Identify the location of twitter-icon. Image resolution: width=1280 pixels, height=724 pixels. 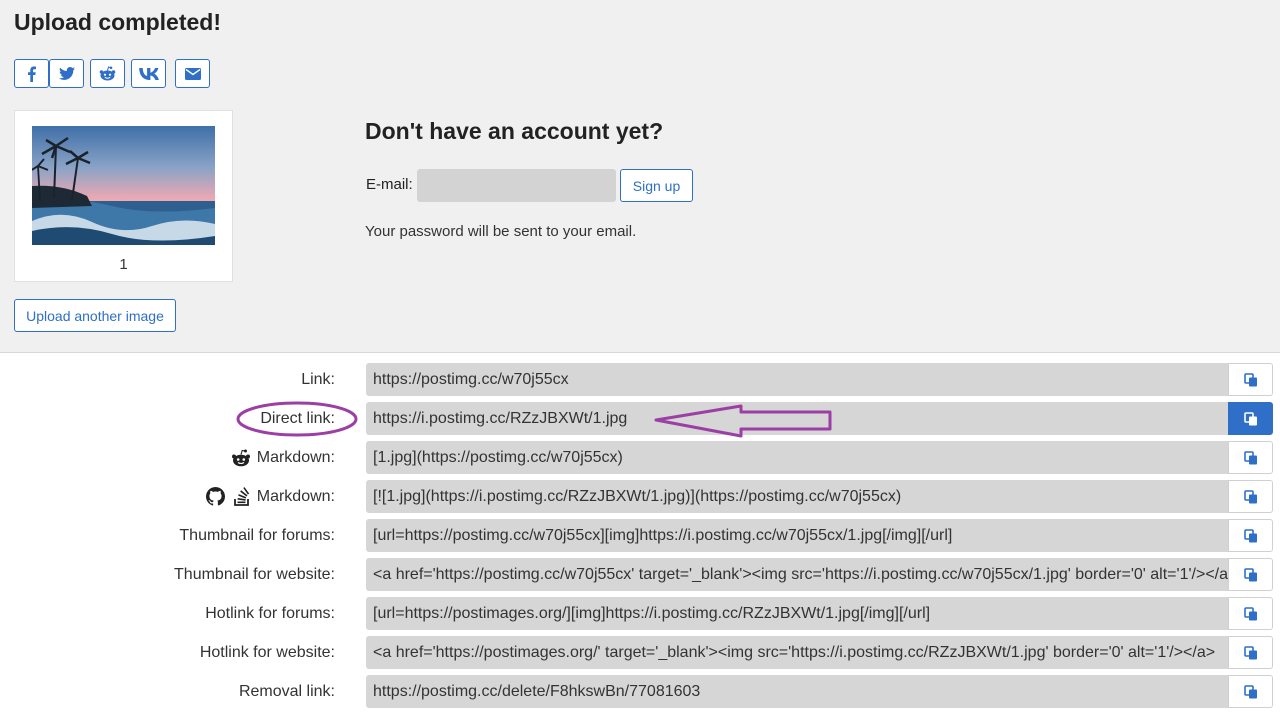
(66, 73).